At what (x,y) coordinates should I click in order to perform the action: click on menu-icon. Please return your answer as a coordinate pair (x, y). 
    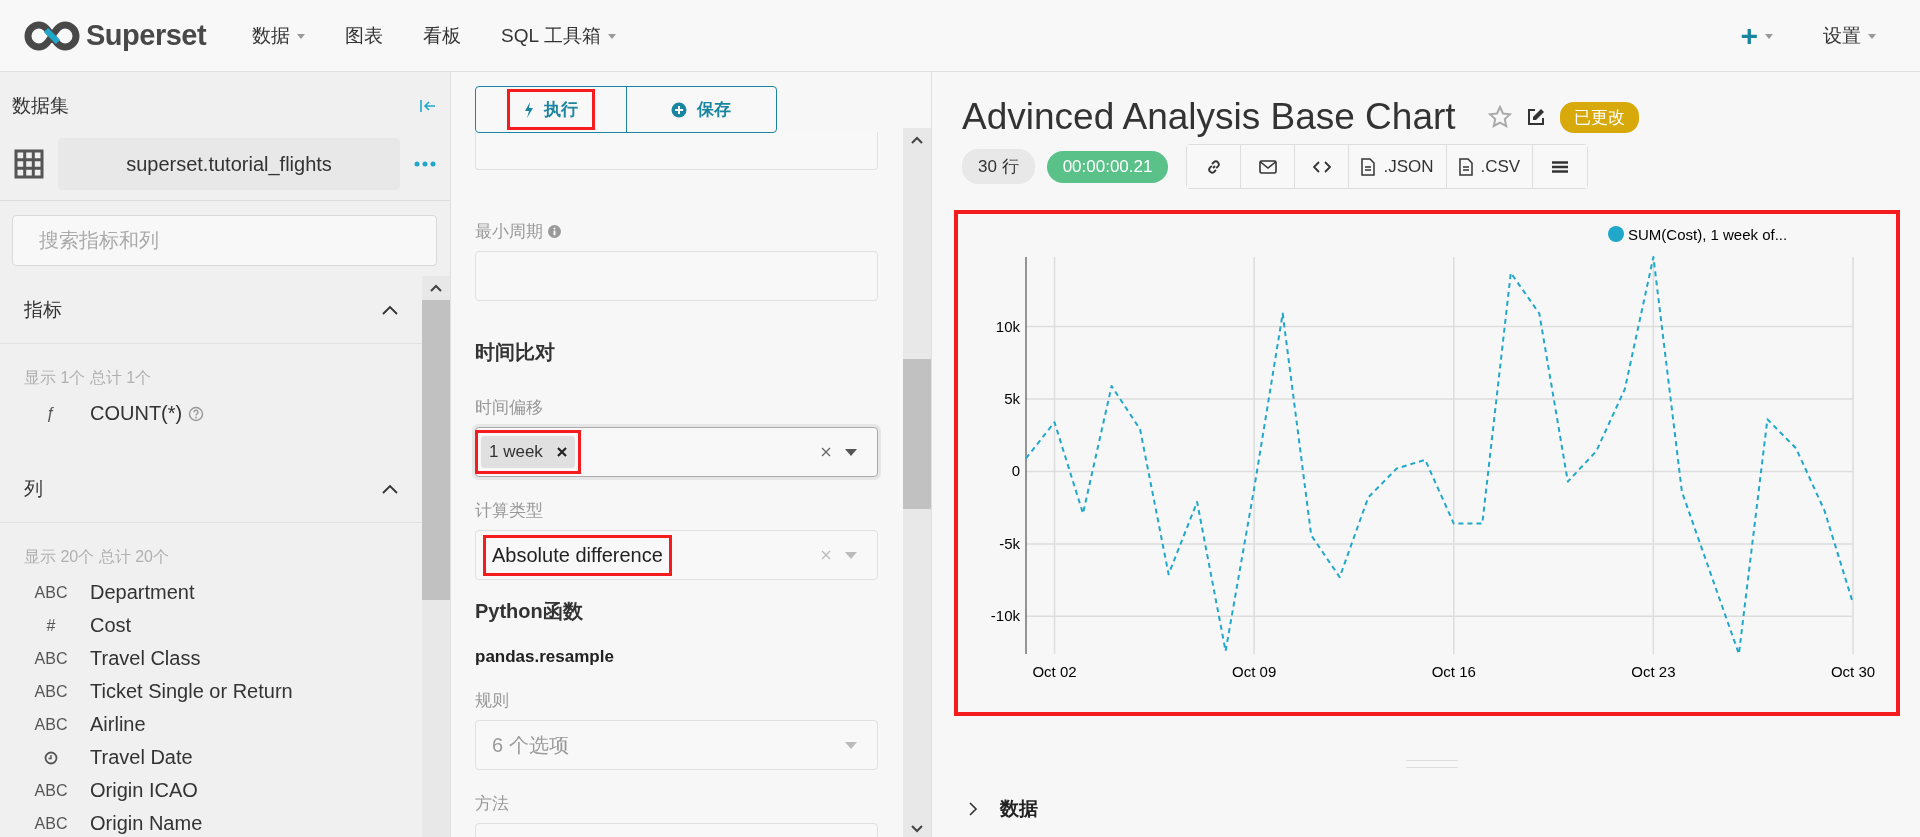
    Looking at the image, I should click on (1560, 166).